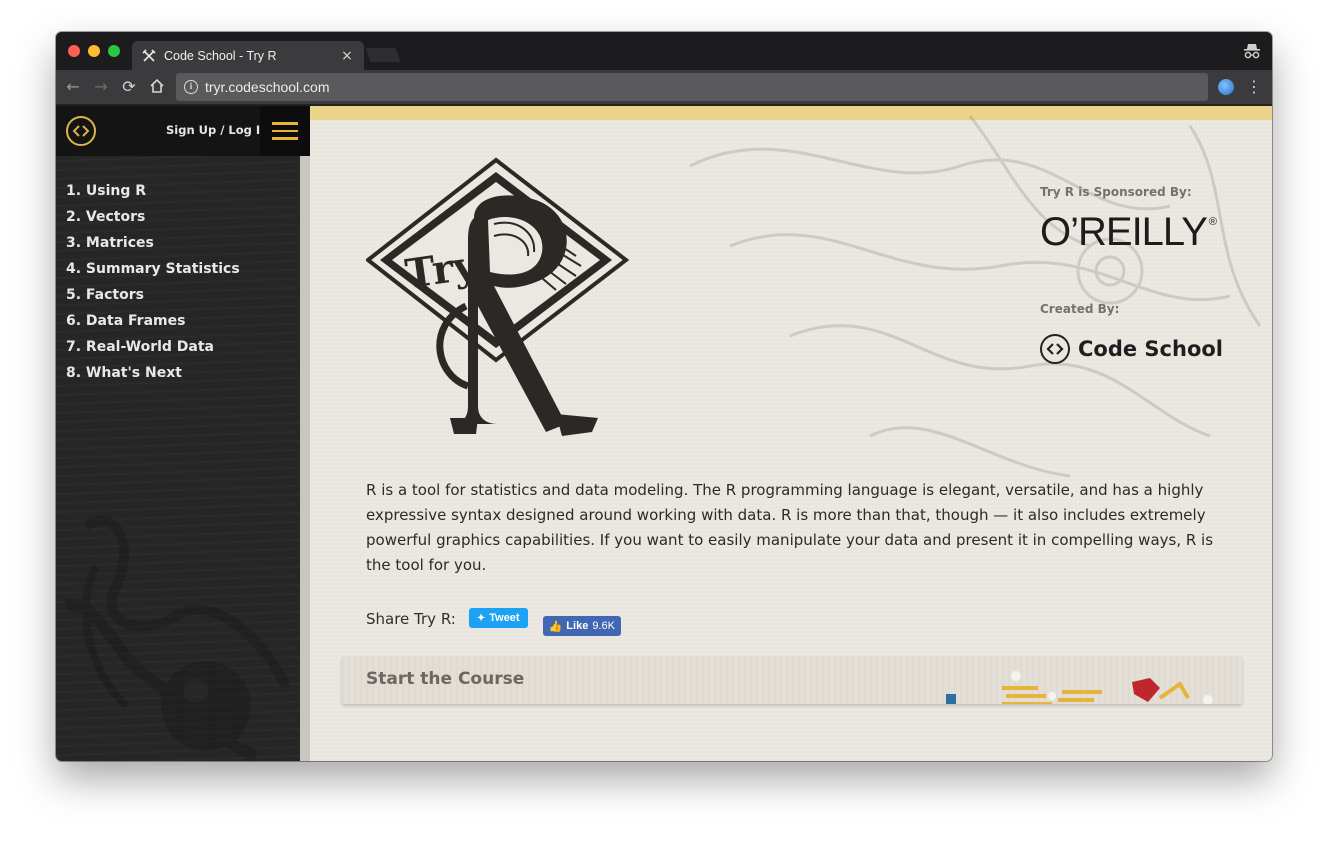  What do you see at coordinates (1226, 87) in the screenshot?
I see `globe-extension-icon` at bounding box center [1226, 87].